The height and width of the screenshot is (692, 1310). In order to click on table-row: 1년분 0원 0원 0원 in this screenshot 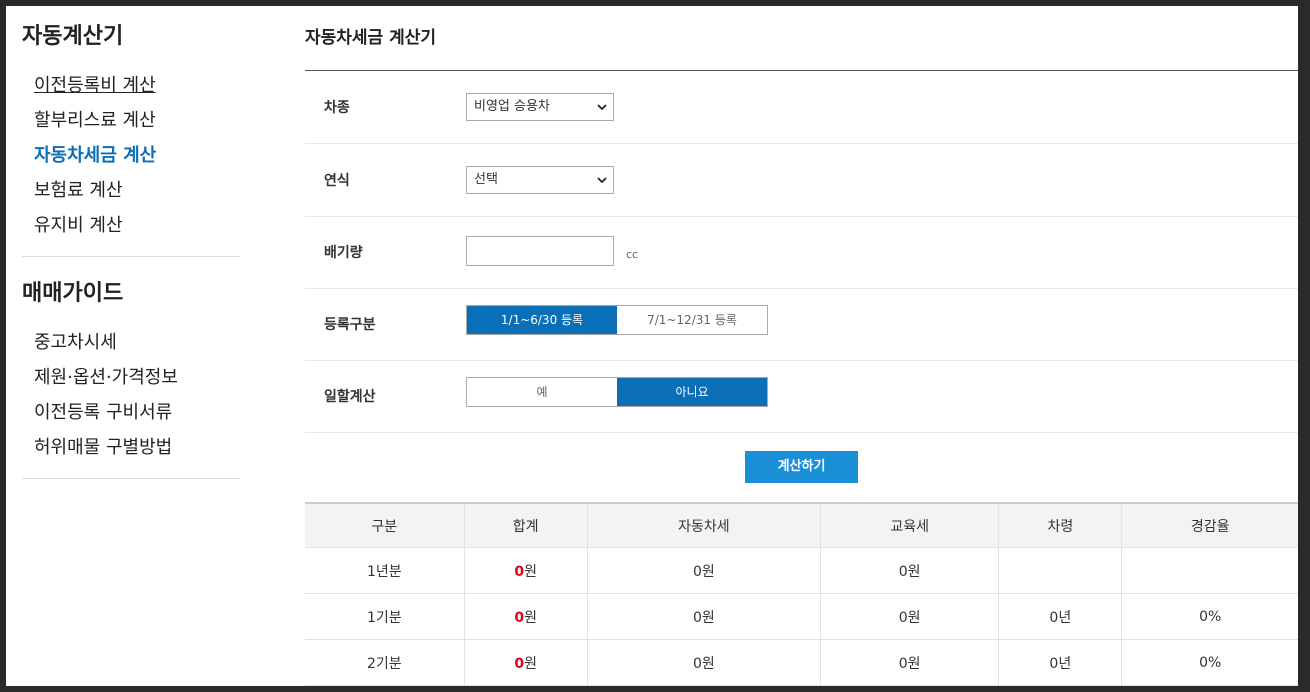, I will do `click(801, 570)`.